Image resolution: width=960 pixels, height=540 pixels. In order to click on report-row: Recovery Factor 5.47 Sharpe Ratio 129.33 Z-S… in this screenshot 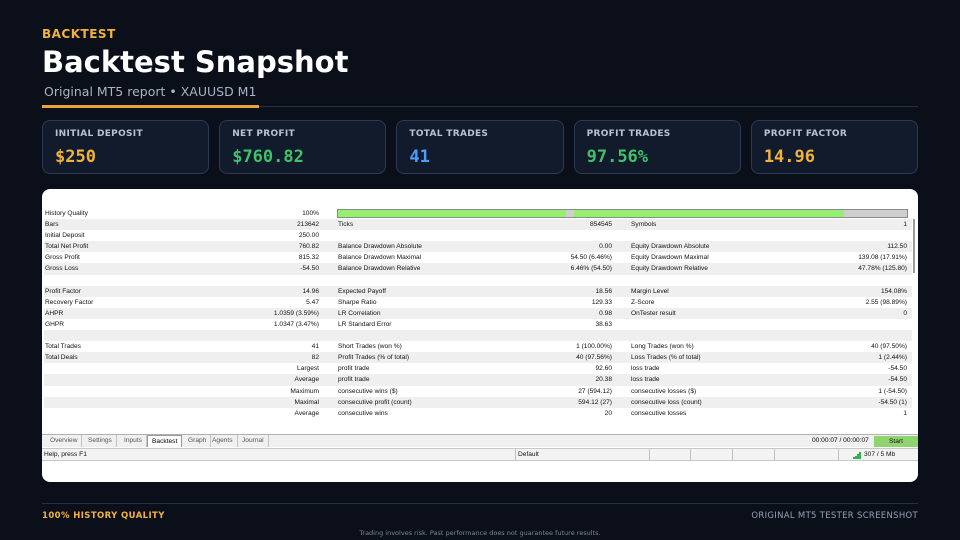, I will do `click(478, 302)`.